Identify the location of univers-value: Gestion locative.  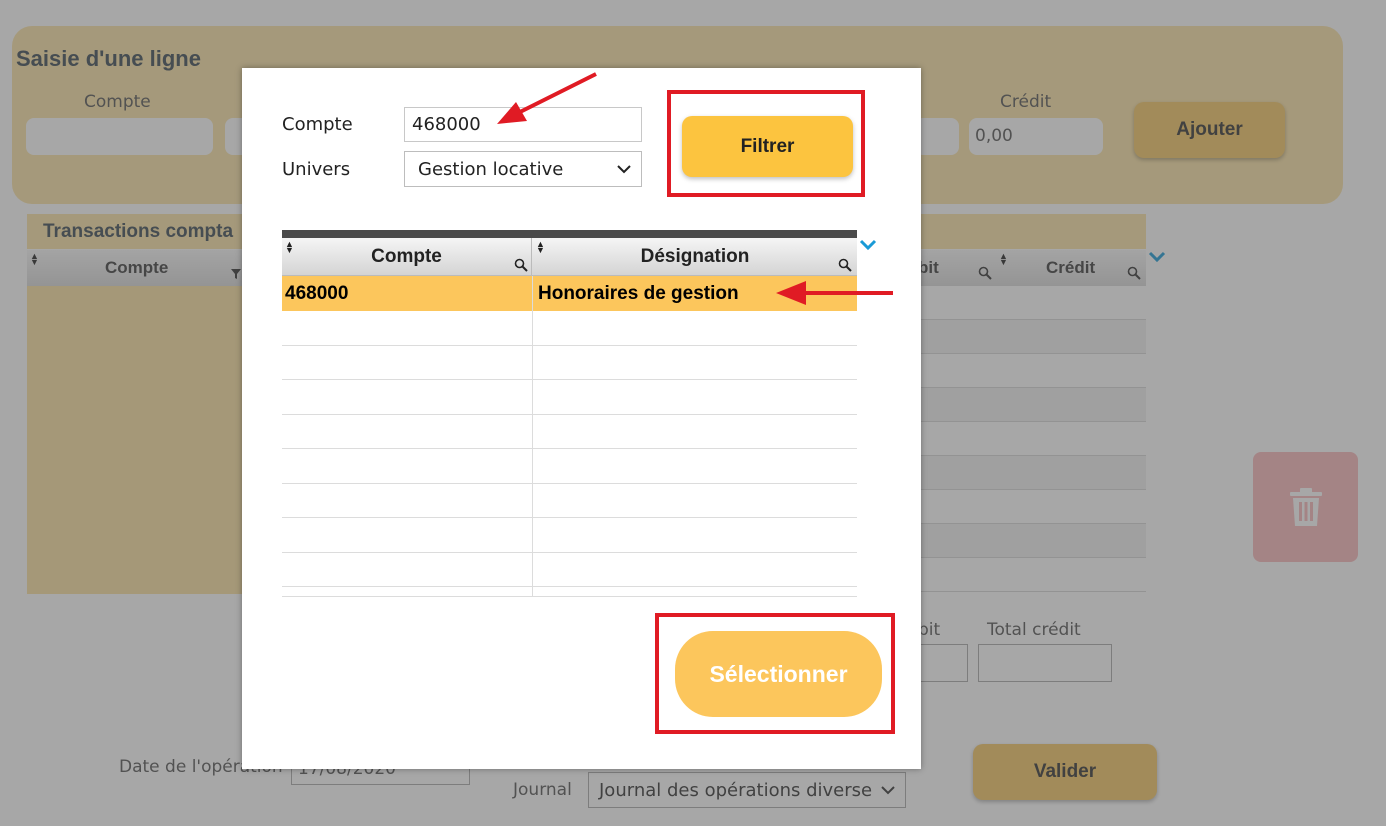
(491, 169).